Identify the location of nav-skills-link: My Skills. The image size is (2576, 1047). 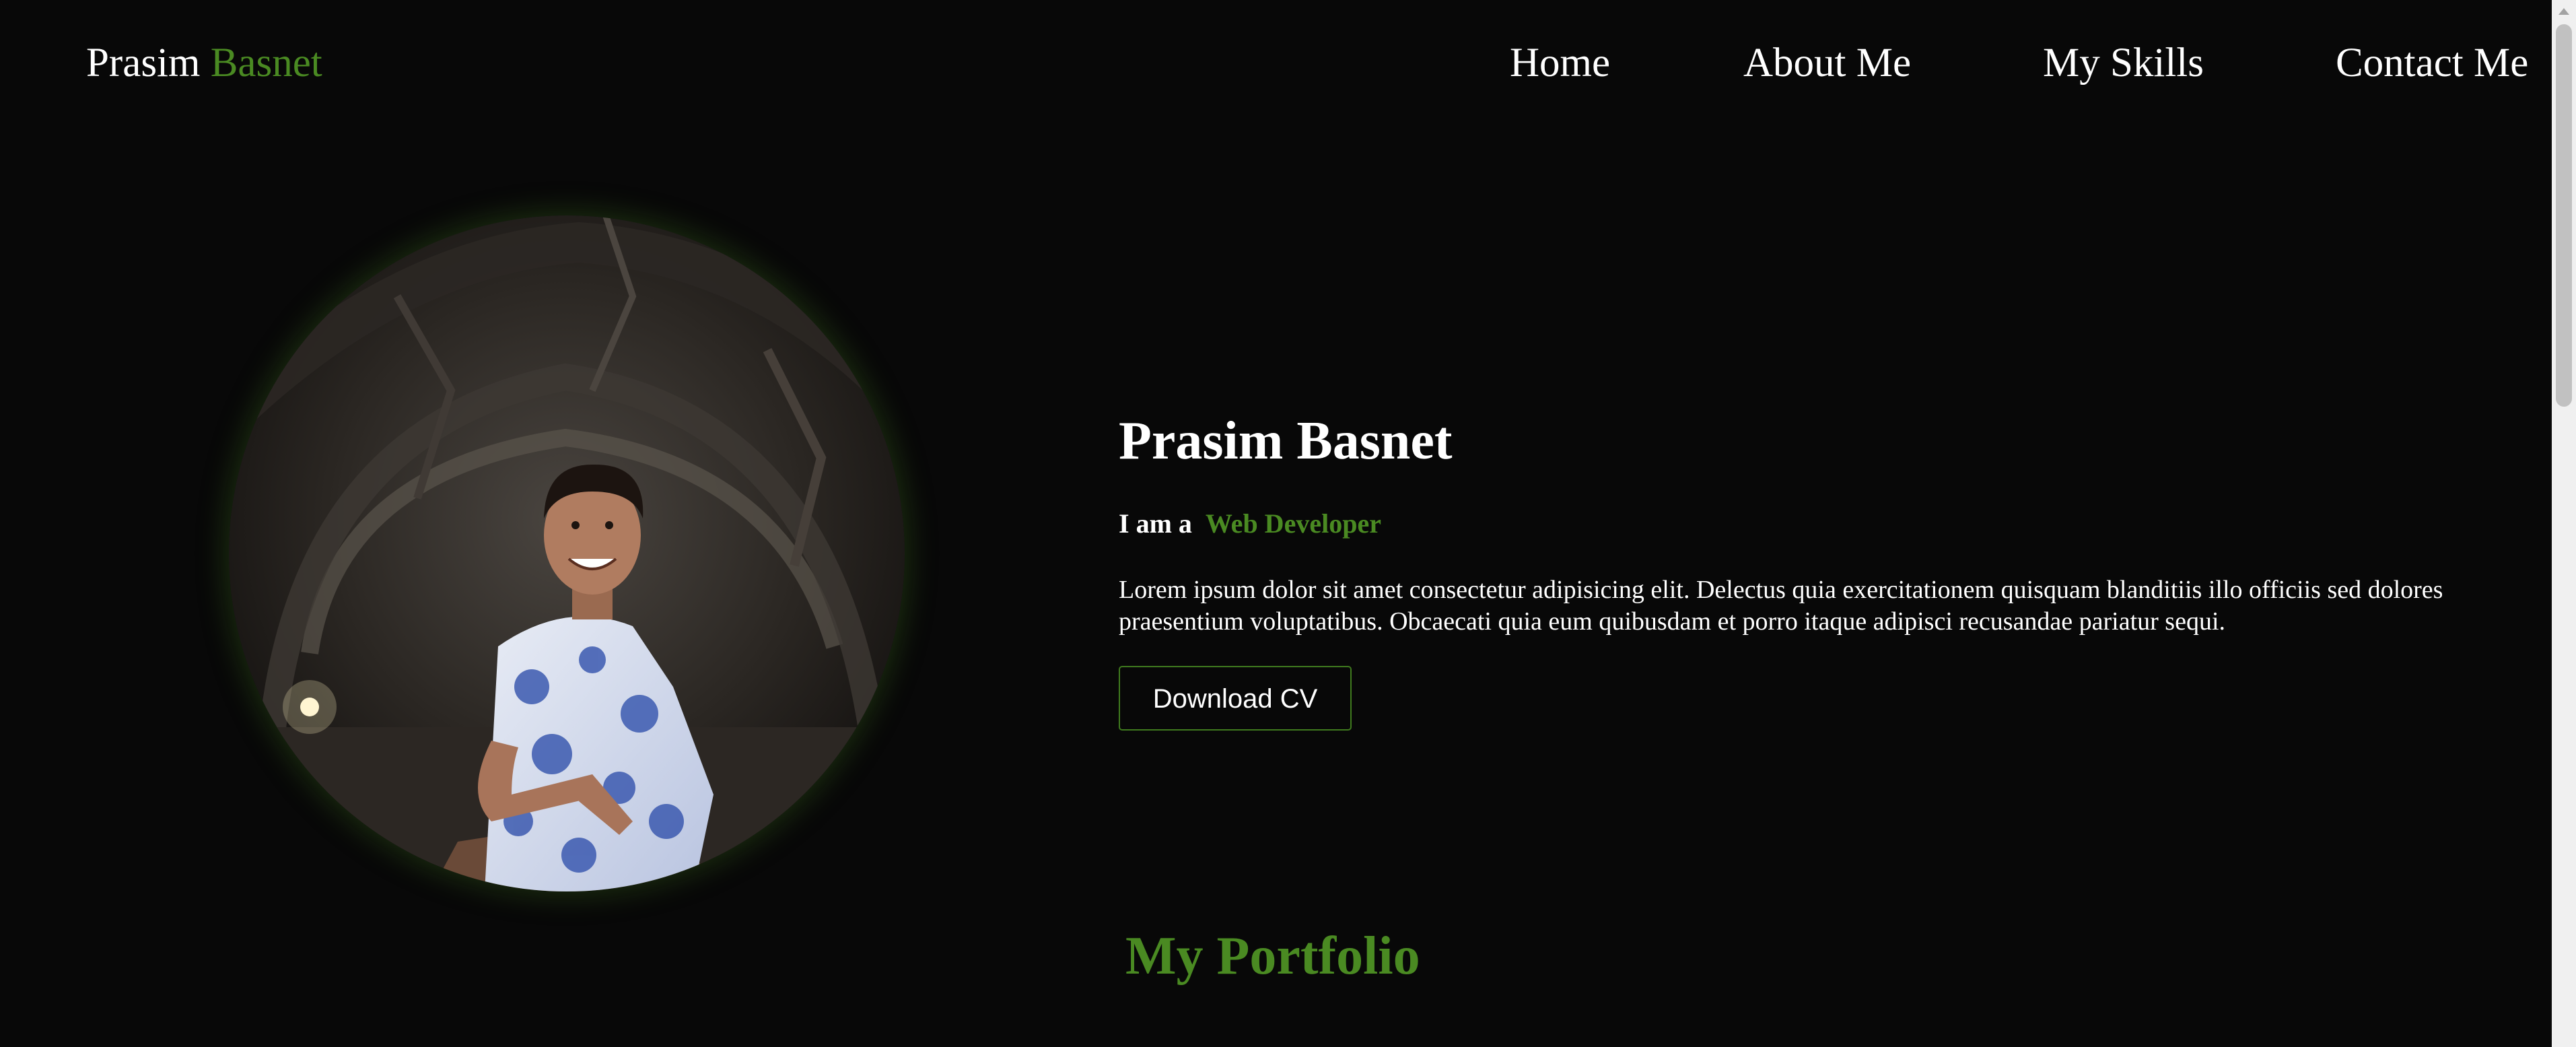
(2123, 63).